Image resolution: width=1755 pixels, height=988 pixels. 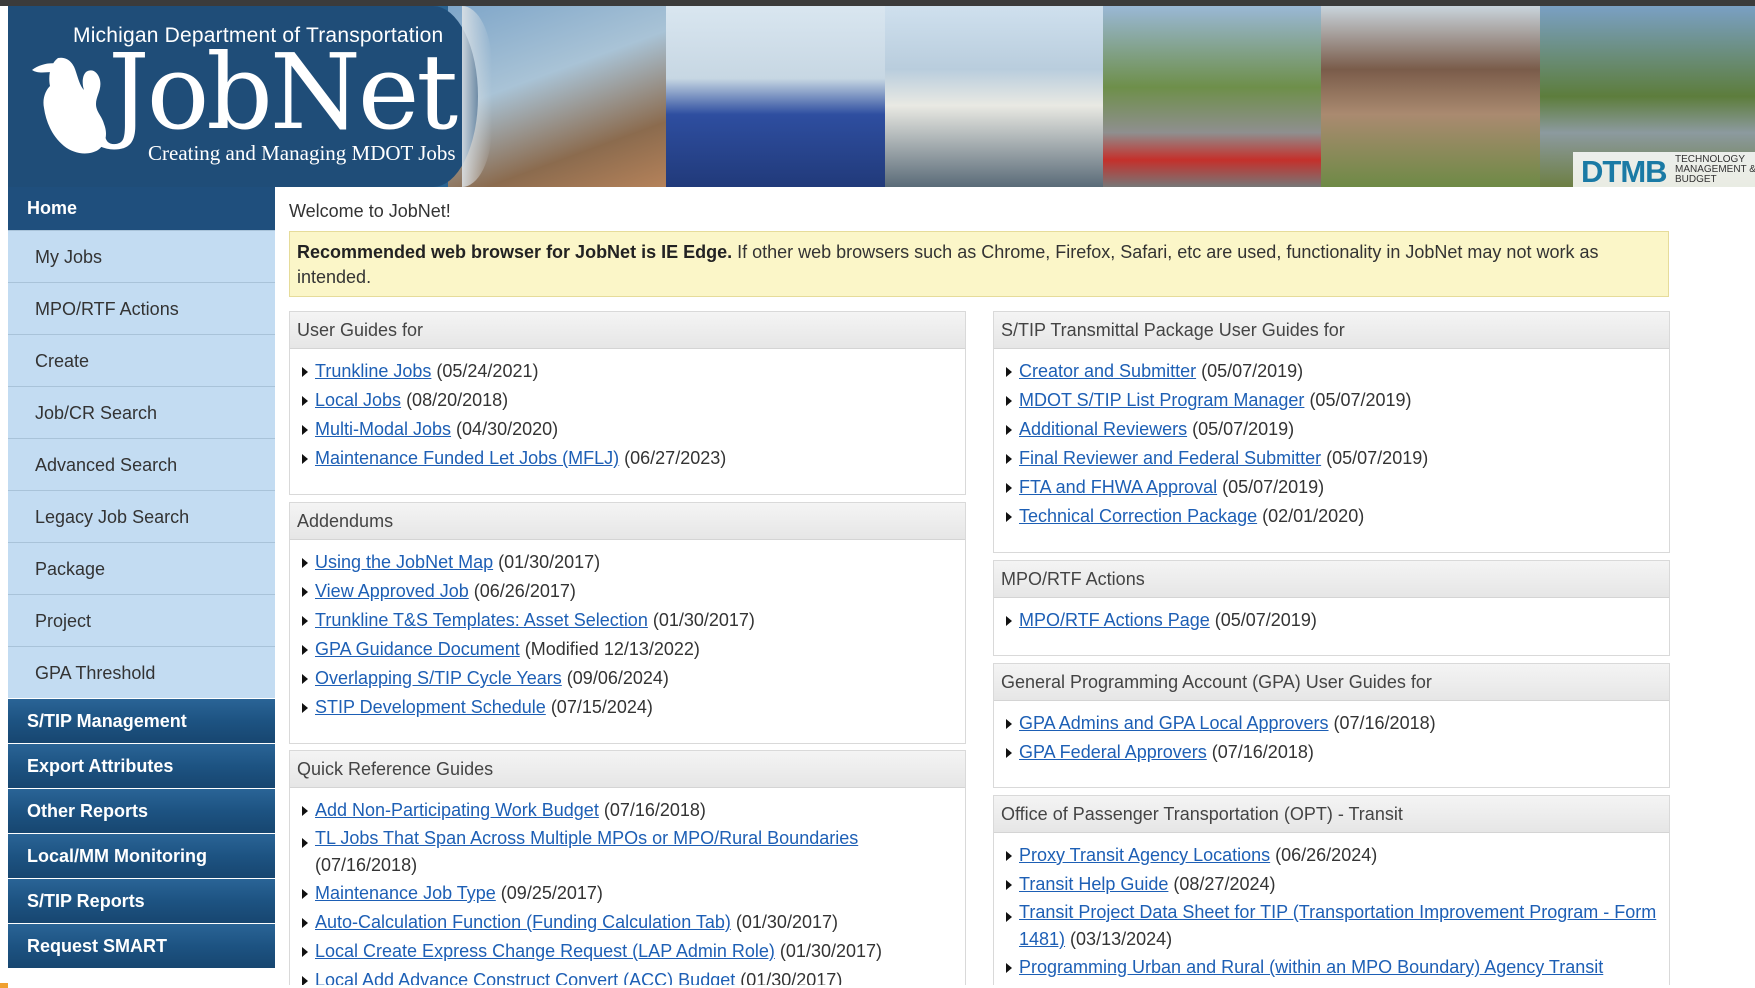 What do you see at coordinates (1174, 723) in the screenshot?
I see `gpa-guide-link: GPA Admins and GPA Local Approvers` at bounding box center [1174, 723].